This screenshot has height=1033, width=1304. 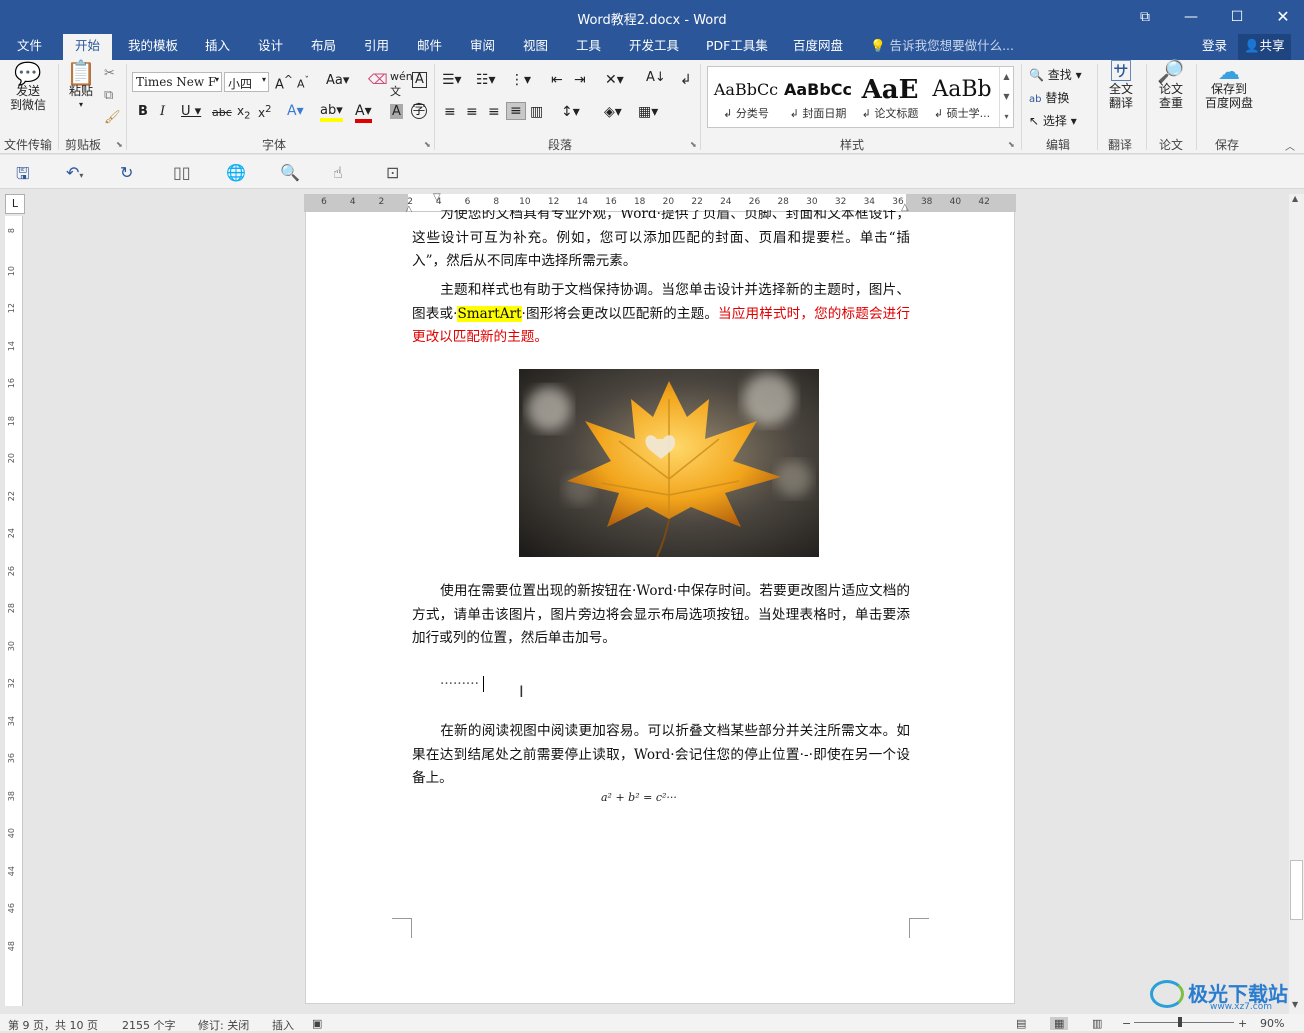 I want to click on clear-formatting-icon: ⌫, so click(x=378, y=80).